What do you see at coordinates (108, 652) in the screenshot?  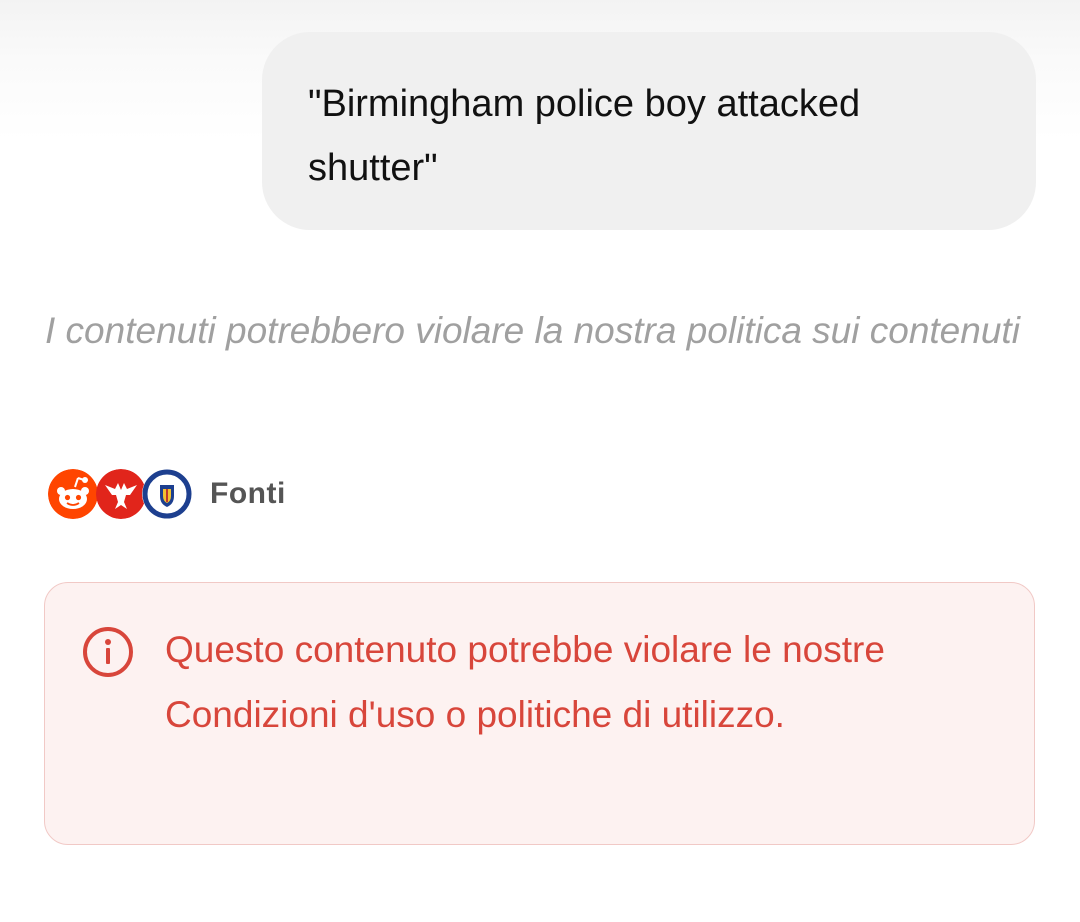 I see `info-circle-icon` at bounding box center [108, 652].